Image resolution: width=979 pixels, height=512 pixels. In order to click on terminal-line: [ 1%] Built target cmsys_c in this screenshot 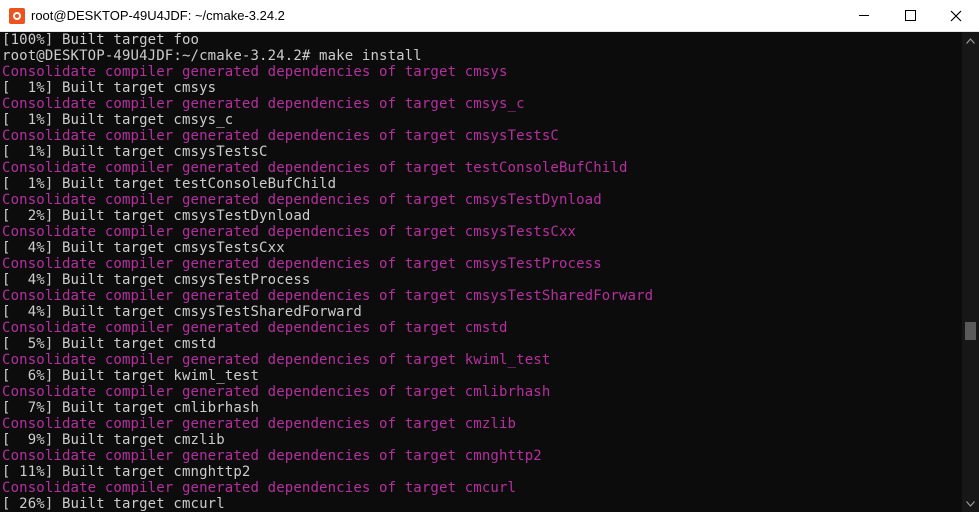, I will do `click(118, 120)`.